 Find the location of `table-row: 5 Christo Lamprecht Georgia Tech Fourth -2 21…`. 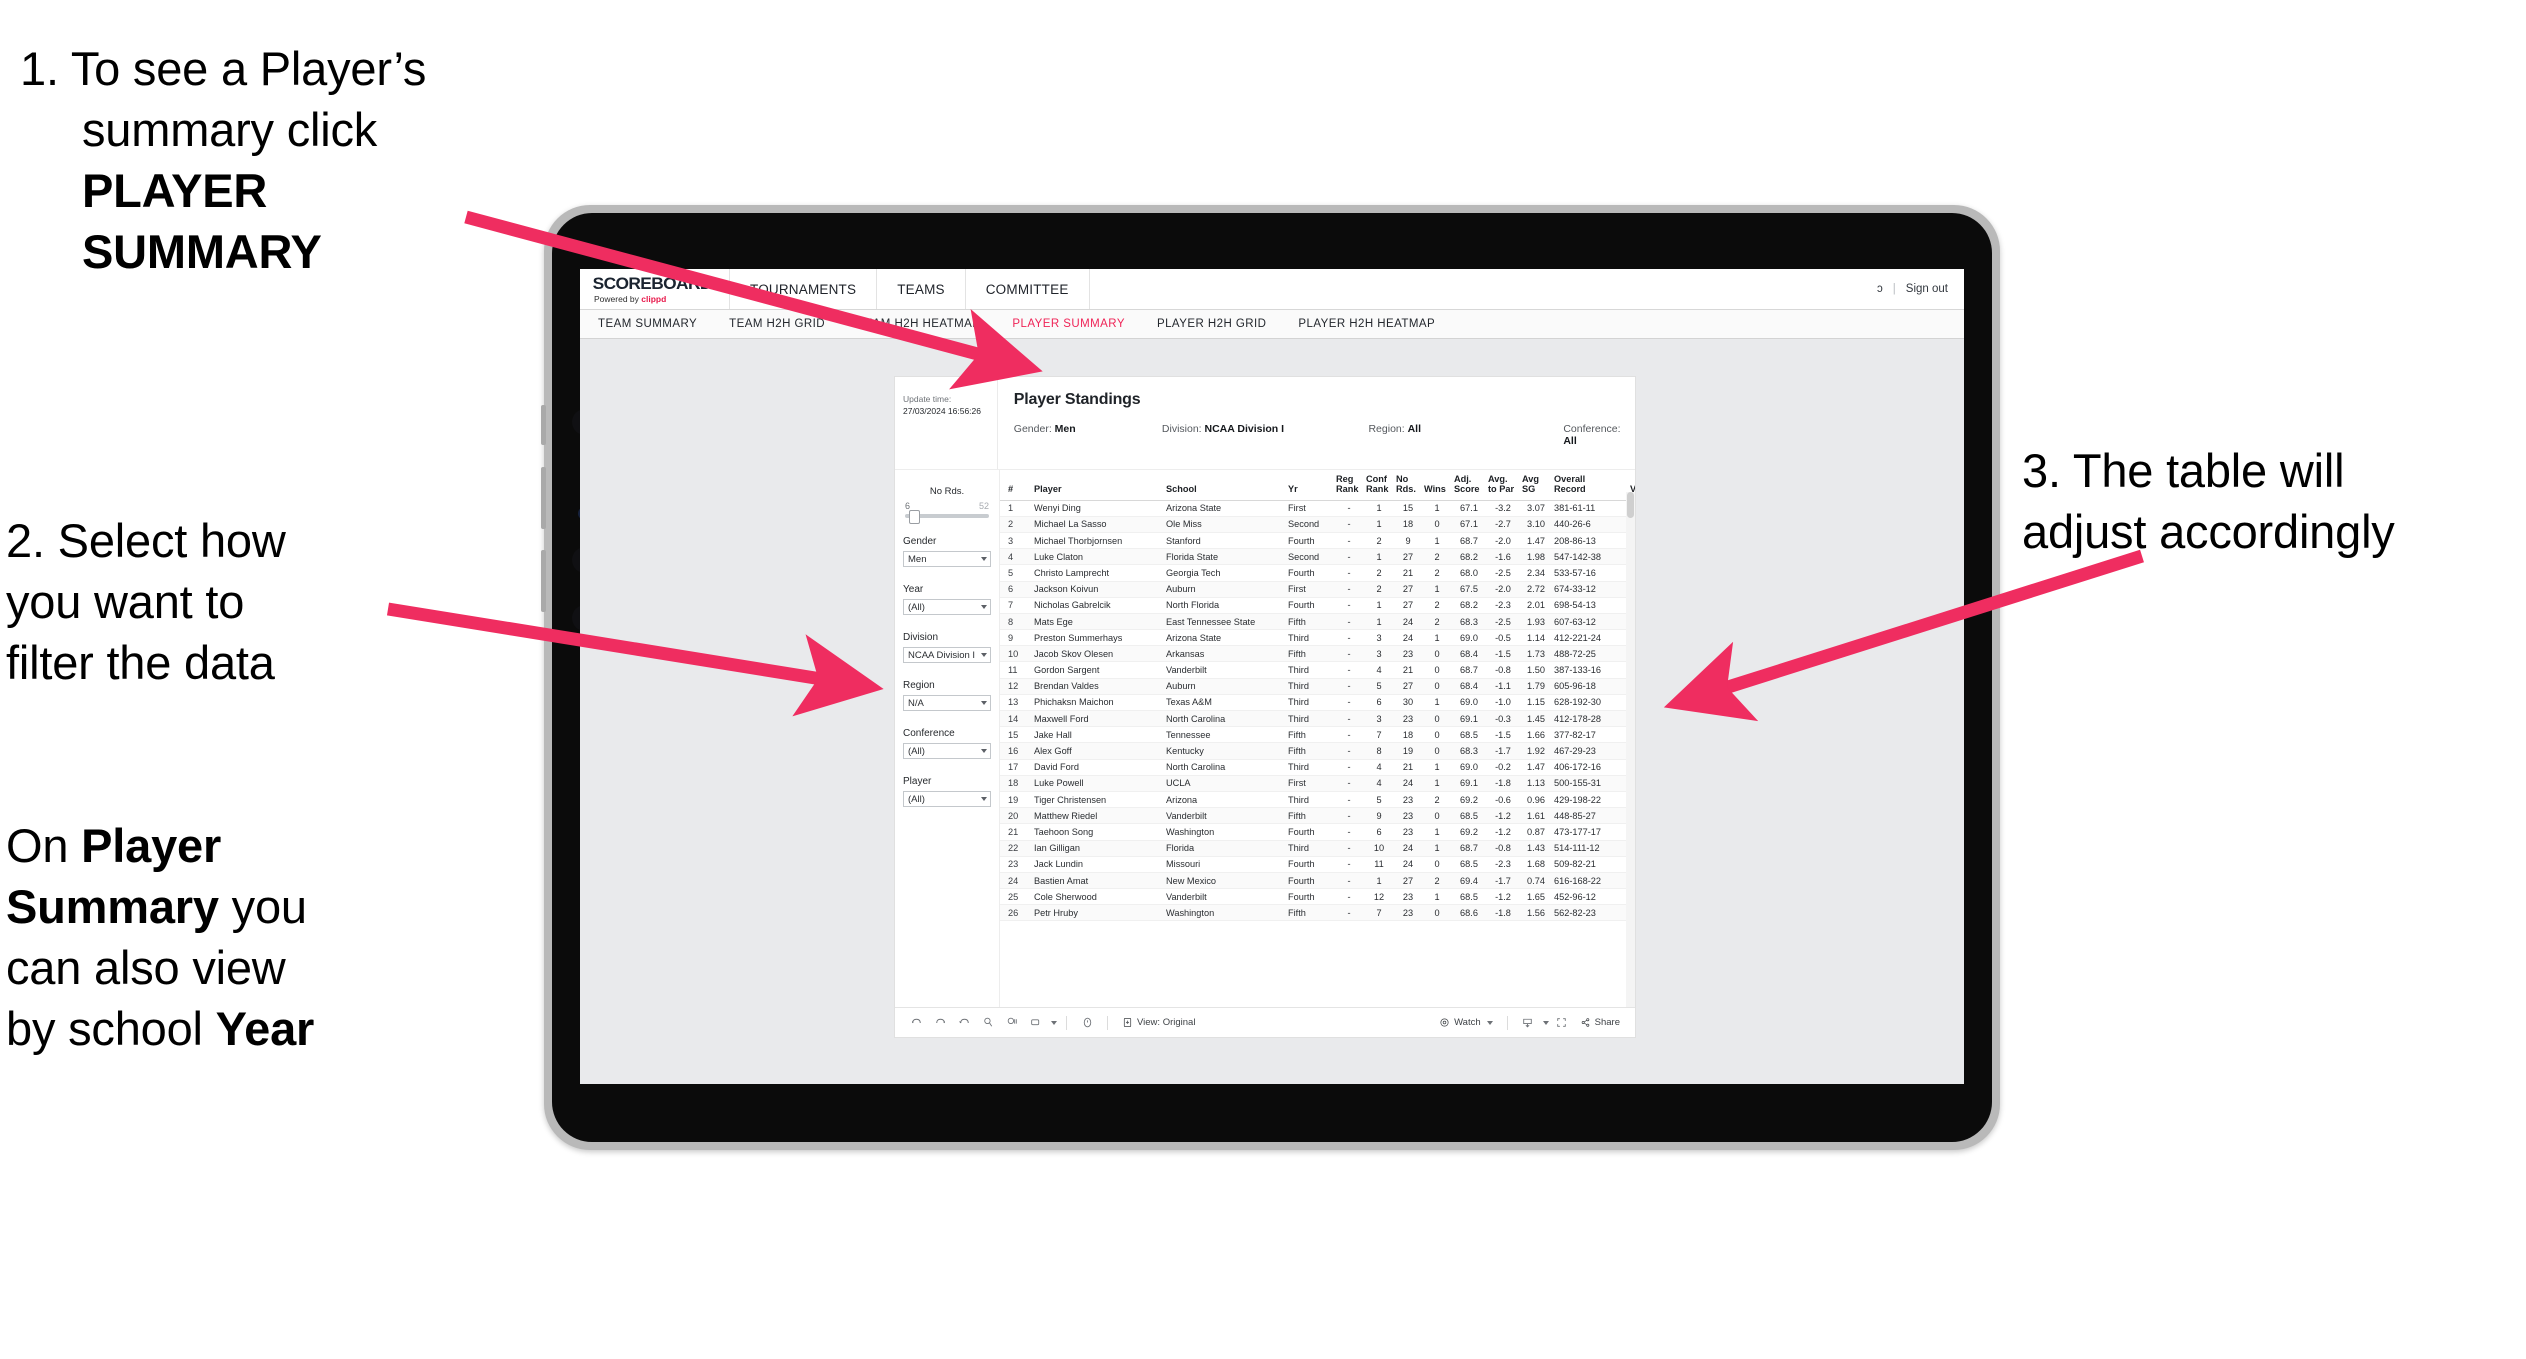

table-row: 5 Christo Lamprecht Georgia Tech Fourth -2 21… is located at coordinates (1317, 573).